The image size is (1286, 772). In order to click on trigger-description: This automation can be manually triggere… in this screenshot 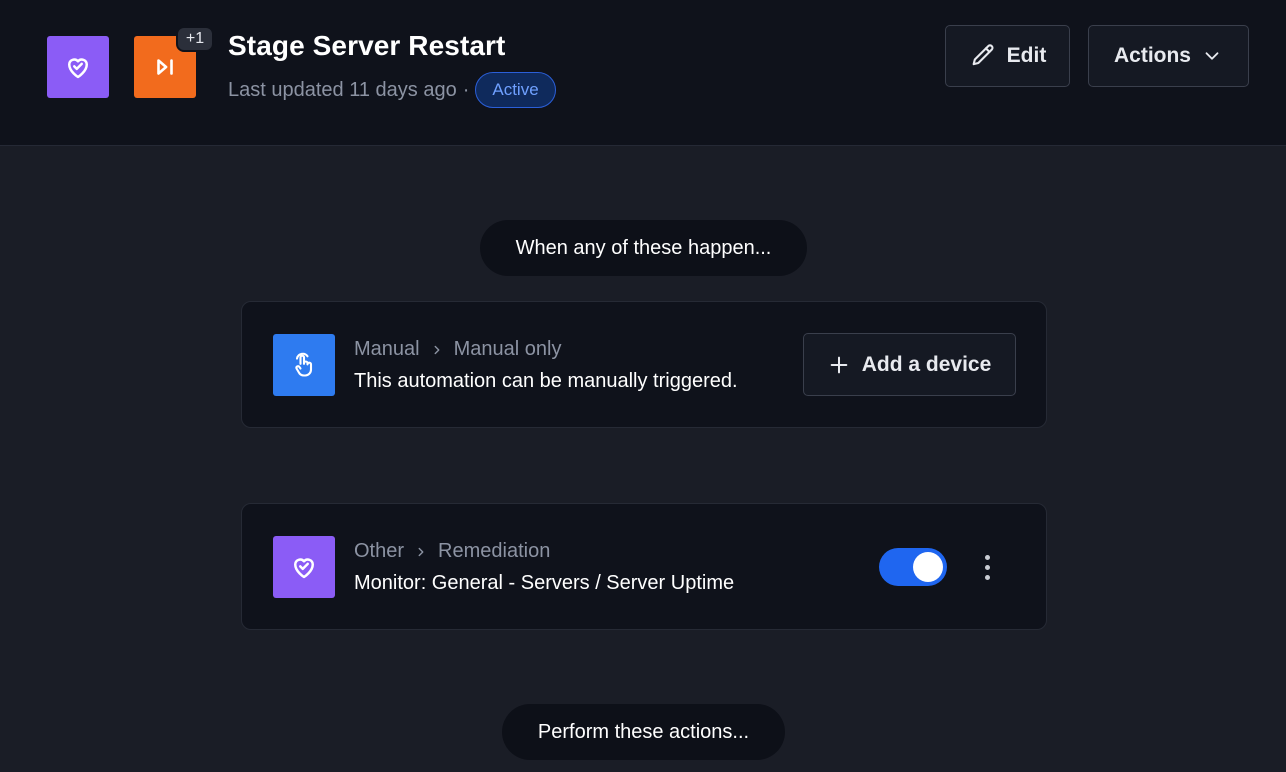, I will do `click(546, 381)`.